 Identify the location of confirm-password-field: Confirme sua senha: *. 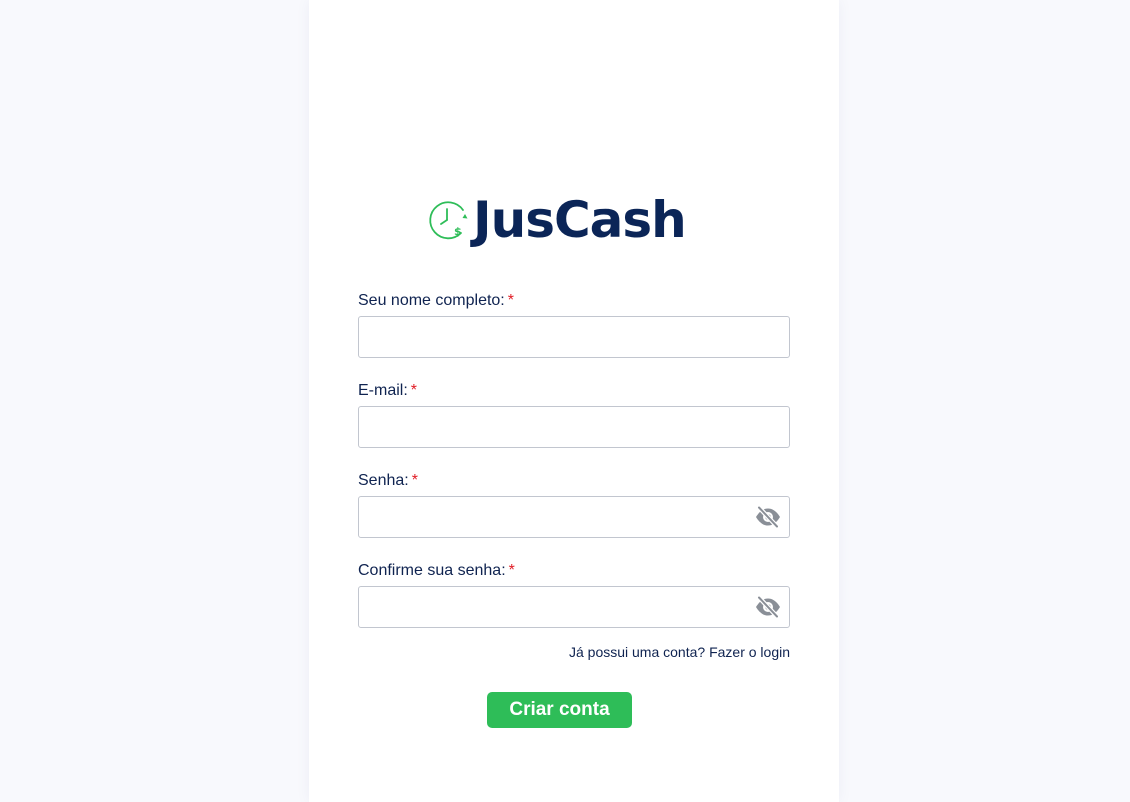
(574, 605).